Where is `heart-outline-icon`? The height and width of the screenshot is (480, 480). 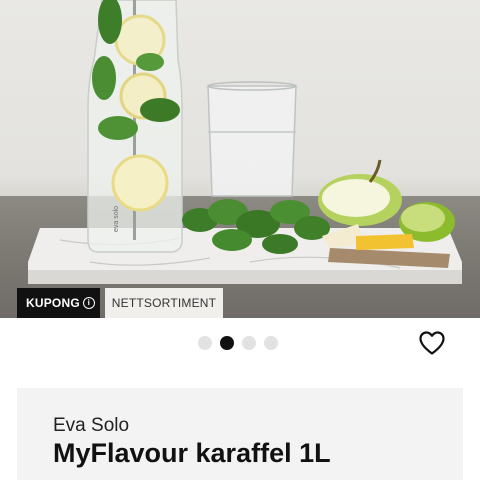
heart-outline-icon is located at coordinates (432, 343).